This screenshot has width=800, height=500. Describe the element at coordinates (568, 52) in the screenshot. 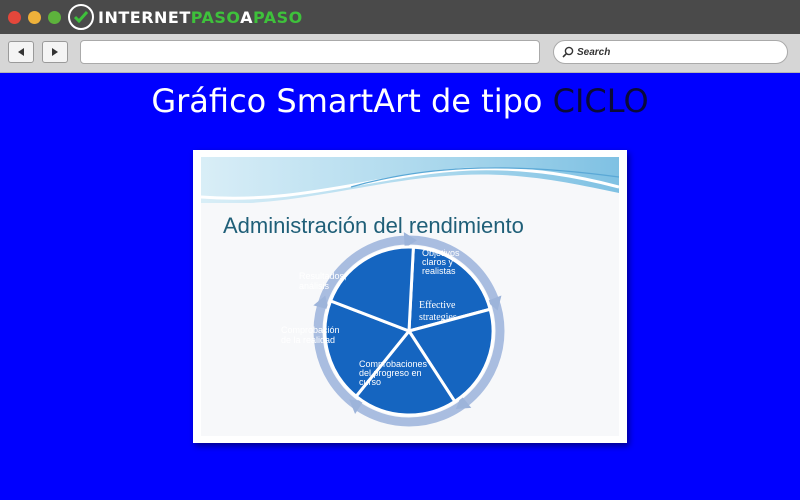

I see `search-icon` at that location.